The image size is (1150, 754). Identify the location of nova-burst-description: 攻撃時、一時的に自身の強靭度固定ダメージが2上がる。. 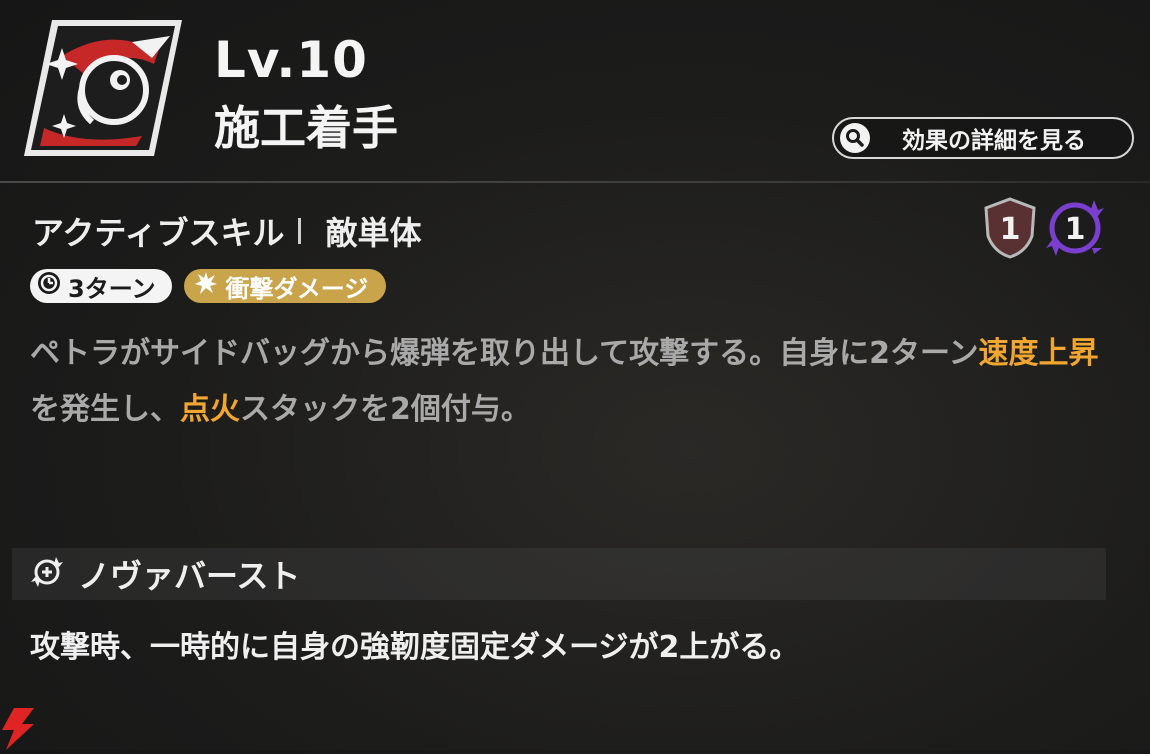
(415, 647).